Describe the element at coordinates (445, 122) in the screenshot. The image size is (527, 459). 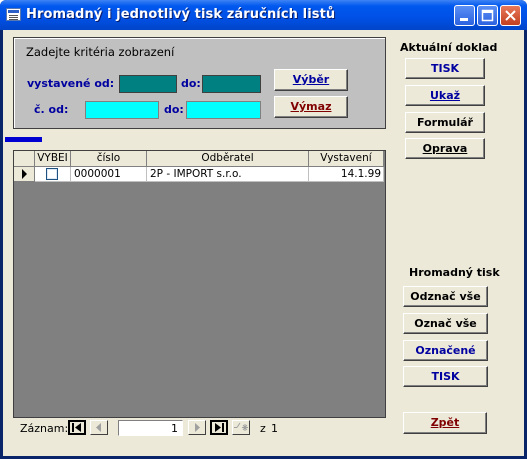
I see `form-button: Formulář` at that location.